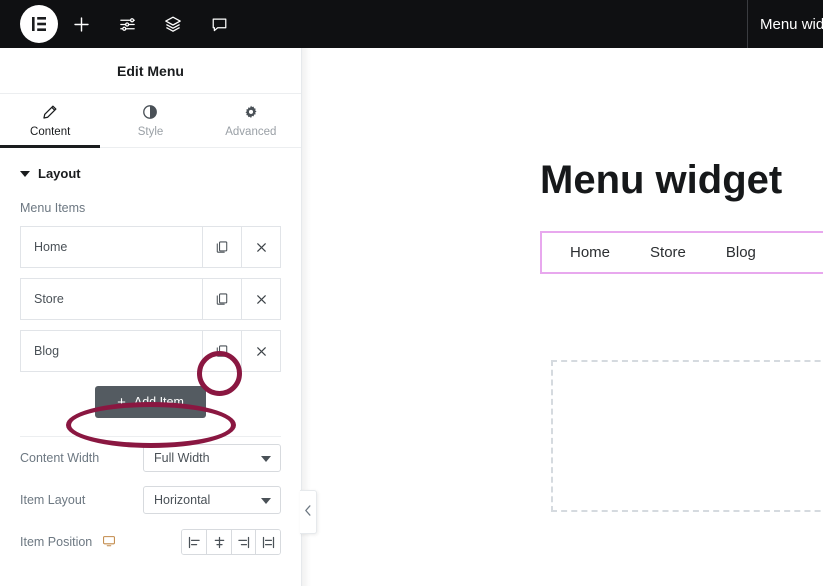 This screenshot has width=823, height=586. Describe the element at coordinates (111, 351) in the screenshot. I see `menu-item-title: Blog` at that location.